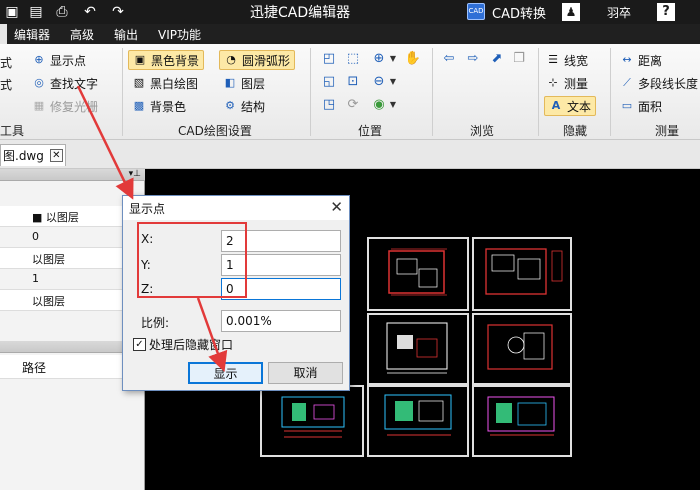 This screenshot has height=490, width=700. Describe the element at coordinates (179, 34) in the screenshot. I see `menu-item-vip: VIP功能` at that location.